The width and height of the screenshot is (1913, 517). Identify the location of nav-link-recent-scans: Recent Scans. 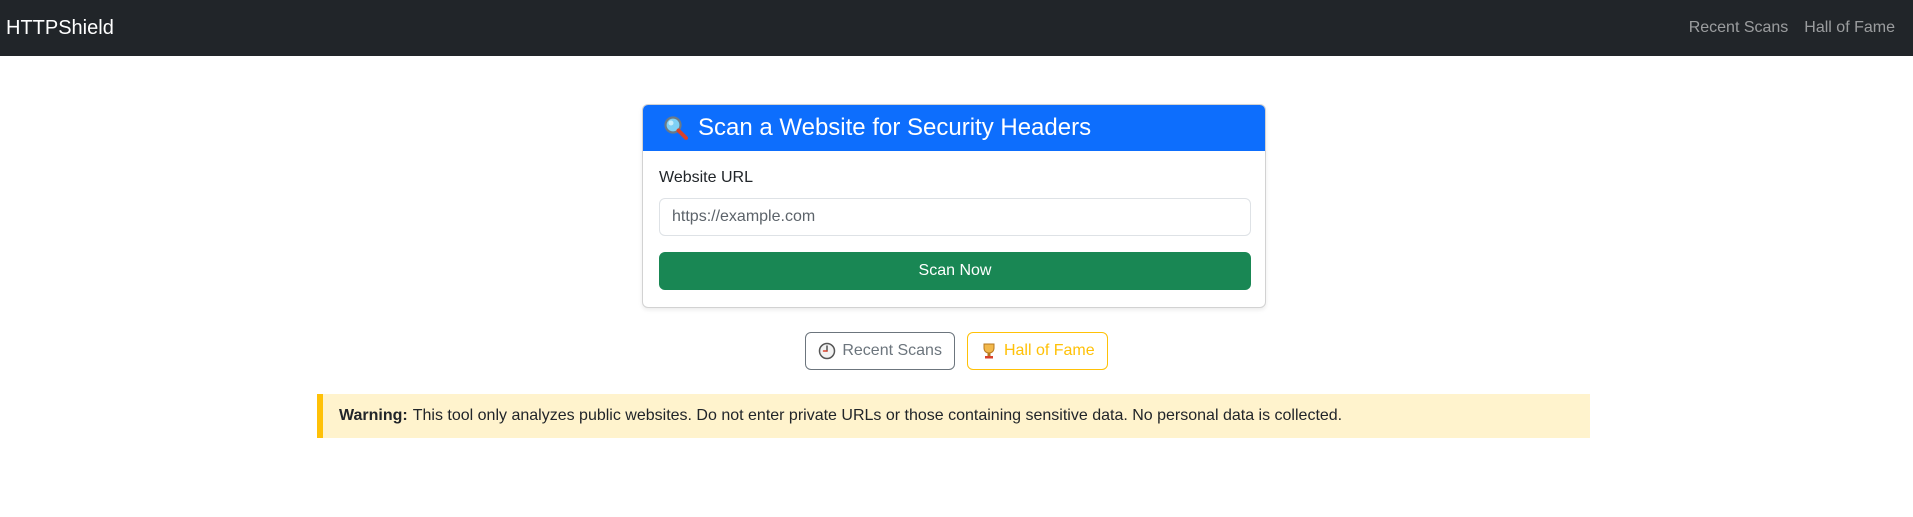
(1739, 28).